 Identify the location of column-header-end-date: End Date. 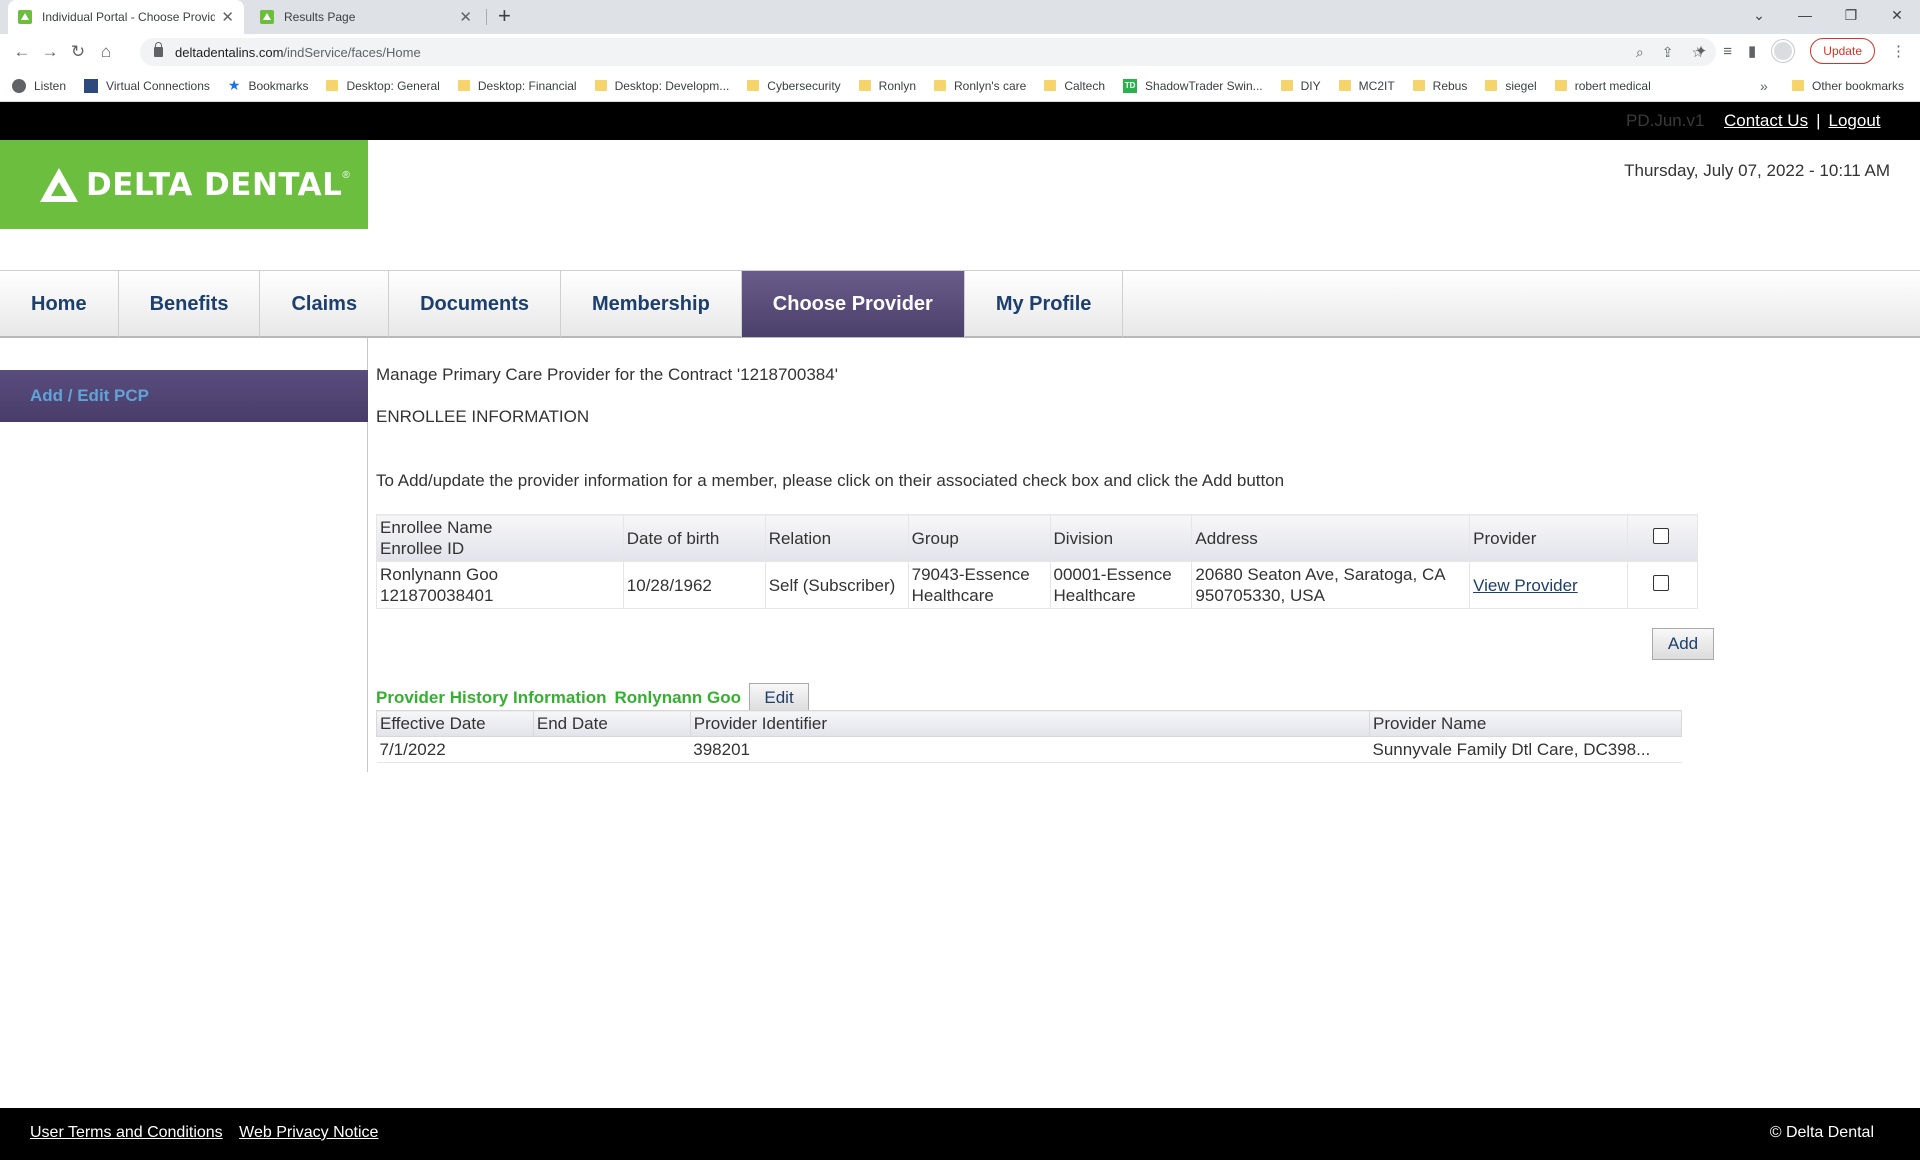
(611, 723).